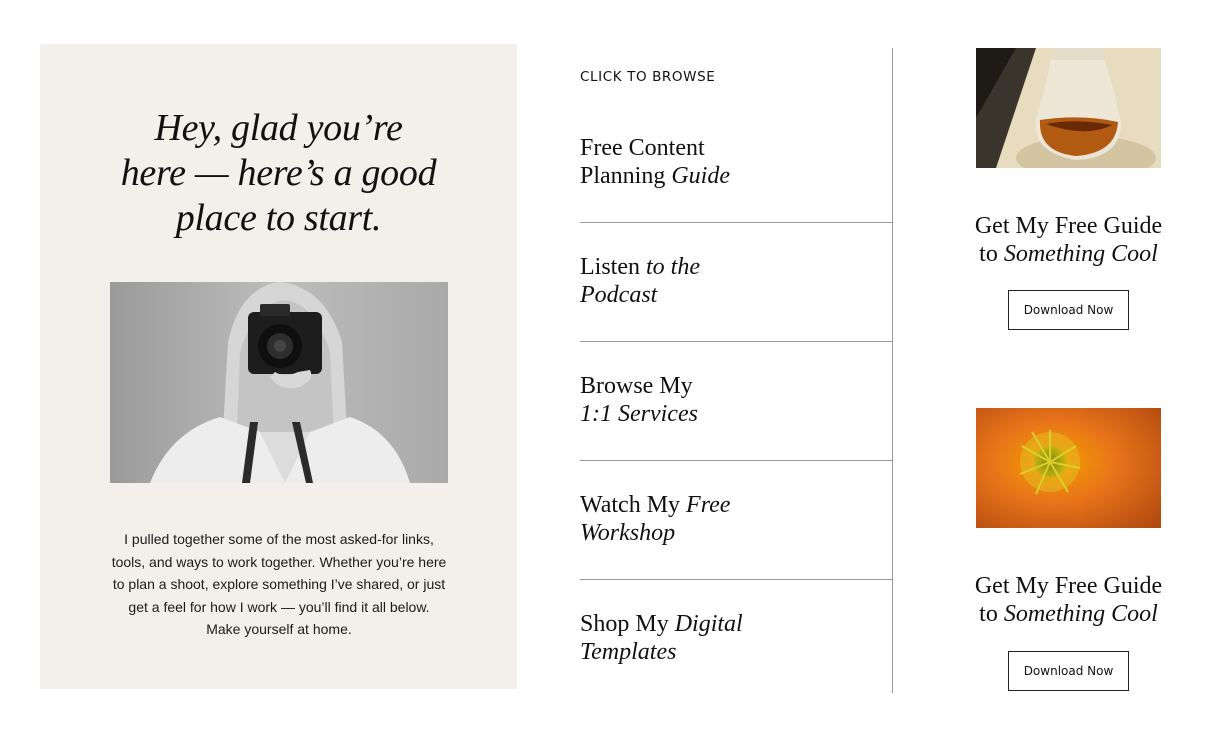 This screenshot has height=741, width=1215. I want to click on guide-title-2: Get My Free Guide to Something Cool, so click(1068, 600).